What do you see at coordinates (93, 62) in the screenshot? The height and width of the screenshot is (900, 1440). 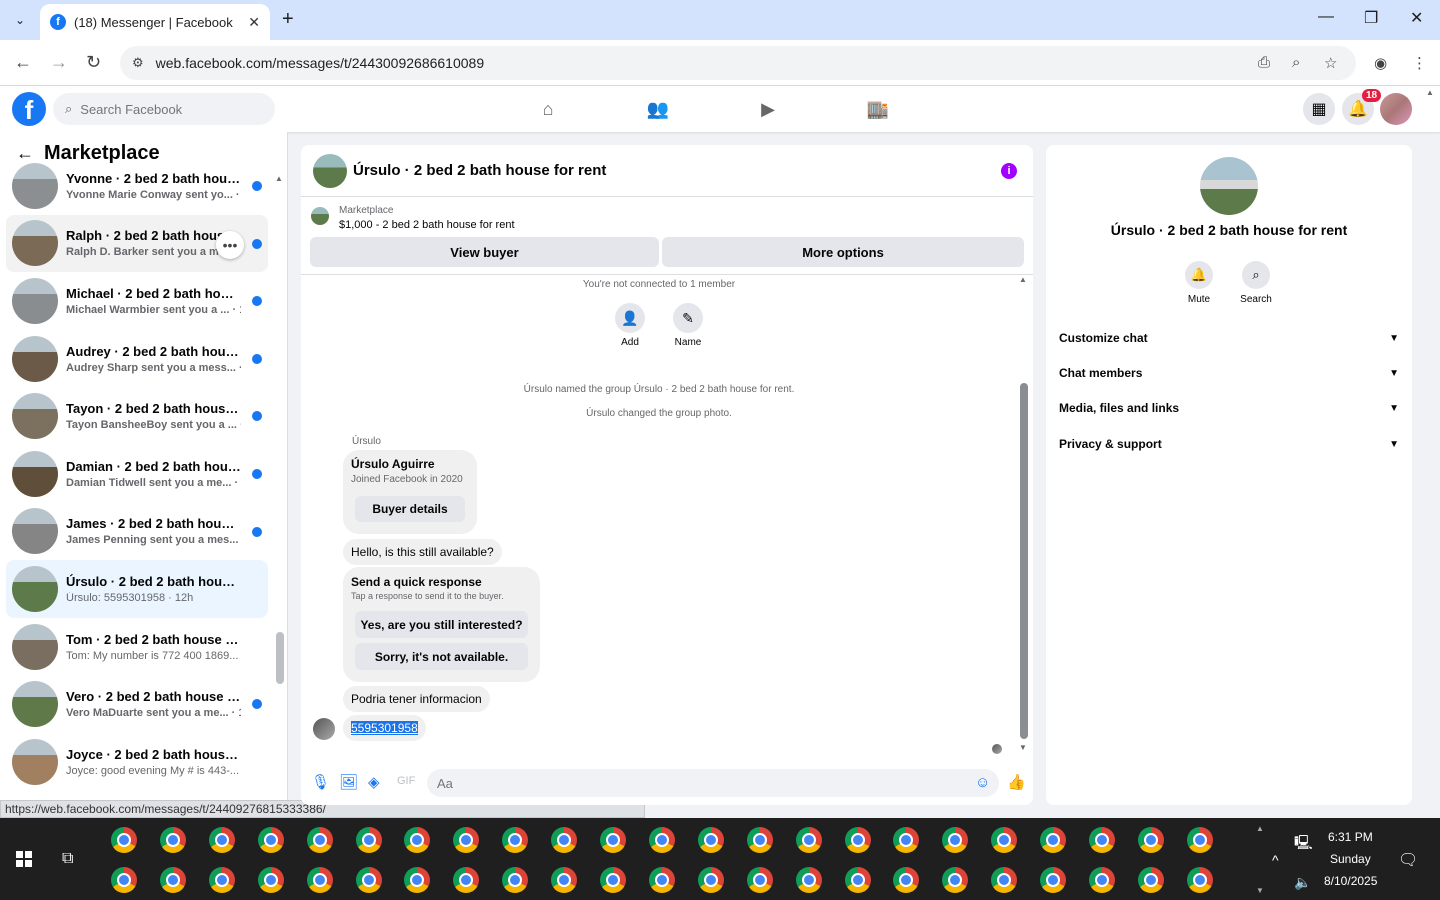 I see `reload-icon: ↻` at bounding box center [93, 62].